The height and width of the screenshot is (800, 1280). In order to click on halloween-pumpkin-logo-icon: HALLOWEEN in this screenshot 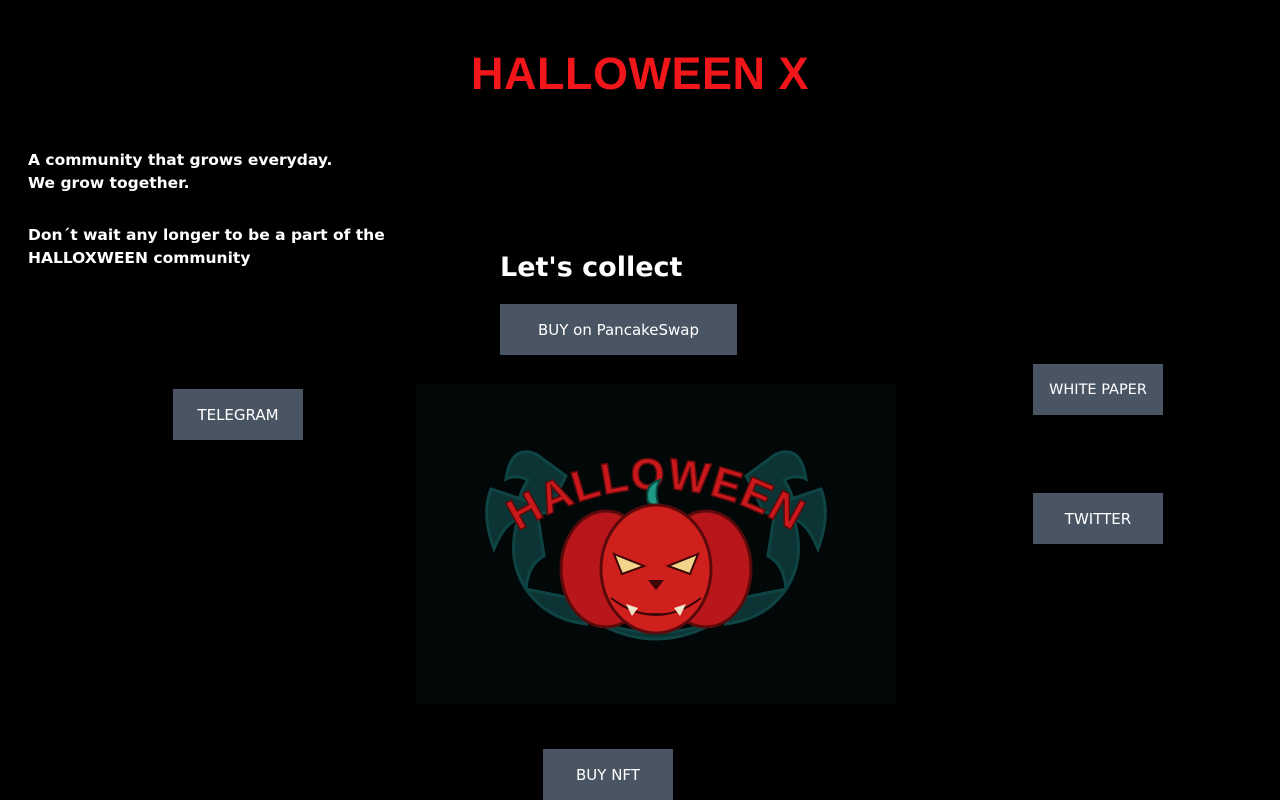, I will do `click(656, 545)`.